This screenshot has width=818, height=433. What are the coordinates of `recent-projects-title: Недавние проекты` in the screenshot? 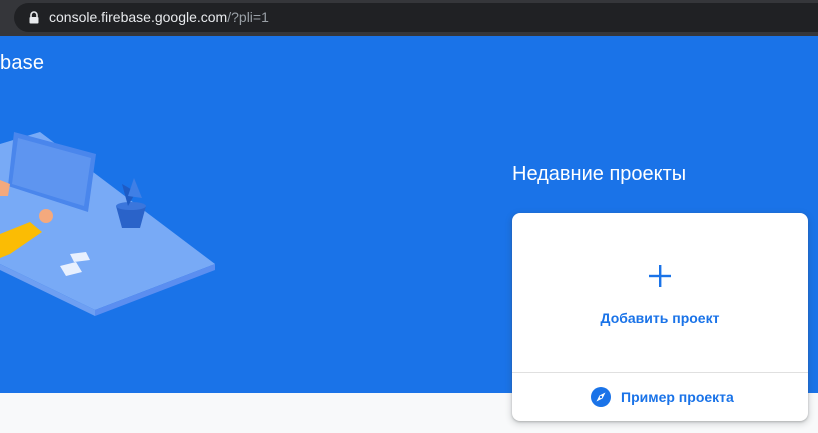 It's located at (599, 174).